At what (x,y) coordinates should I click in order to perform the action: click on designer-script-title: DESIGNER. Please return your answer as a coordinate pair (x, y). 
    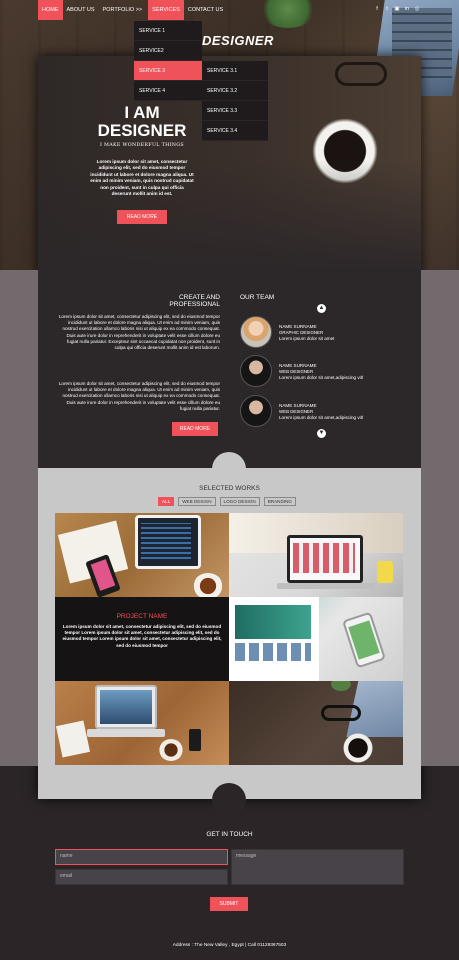
    Looking at the image, I should click on (238, 40).